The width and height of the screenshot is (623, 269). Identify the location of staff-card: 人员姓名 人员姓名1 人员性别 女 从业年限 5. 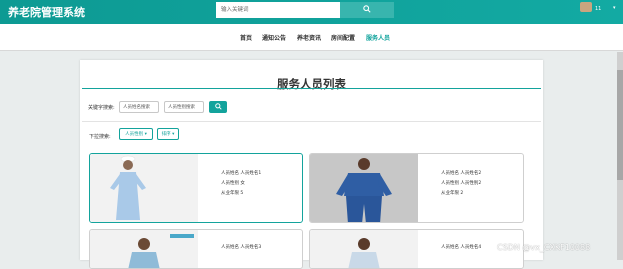
(196, 188).